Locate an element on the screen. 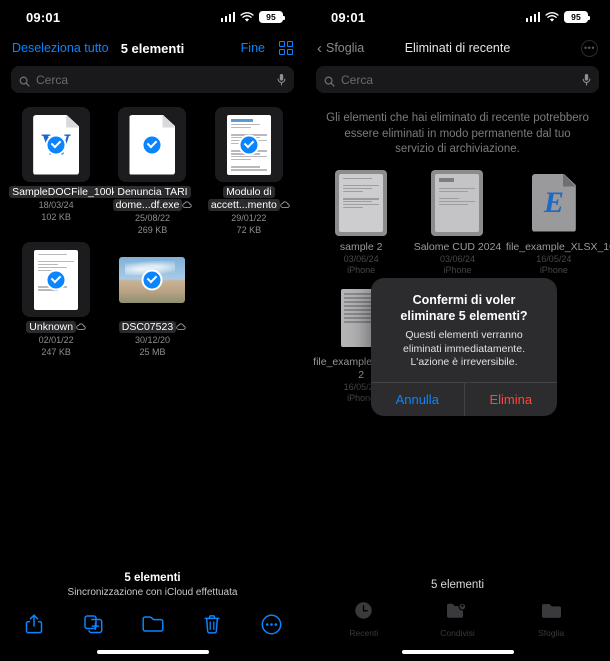 The width and height of the screenshot is (610, 661). tab-label: Recenti is located at coordinates (364, 633).